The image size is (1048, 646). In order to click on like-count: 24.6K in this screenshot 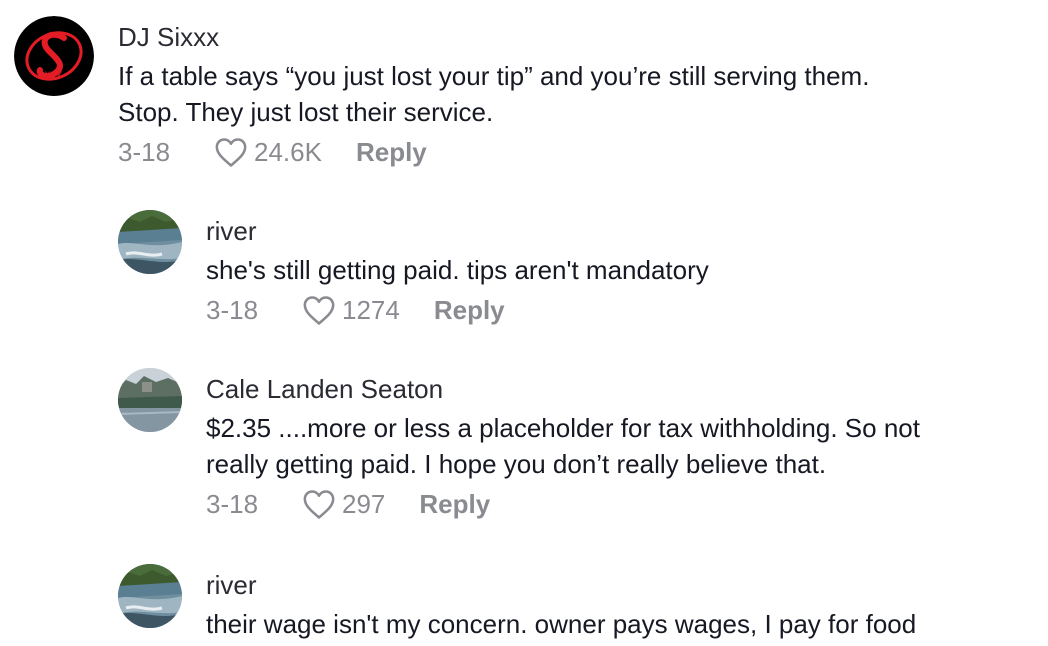, I will do `click(288, 151)`.